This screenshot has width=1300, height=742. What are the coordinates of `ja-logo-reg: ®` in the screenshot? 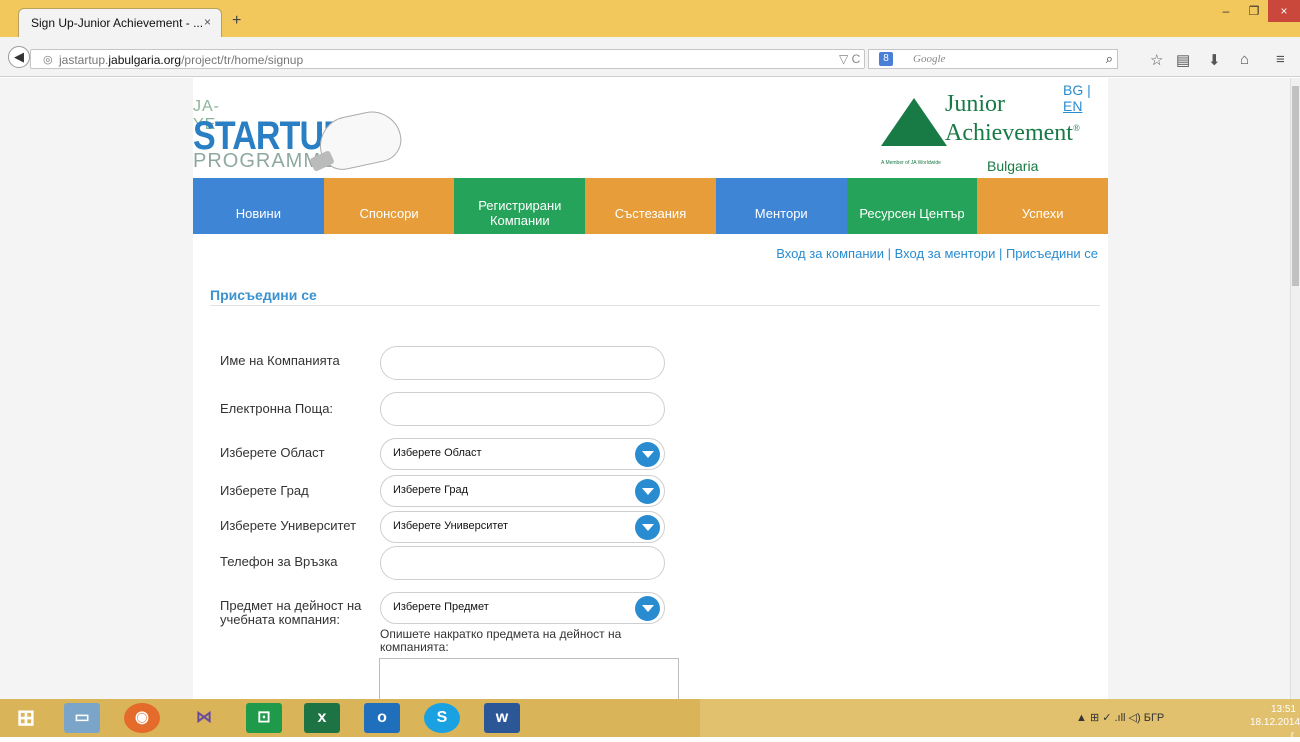 It's located at (1076, 128).